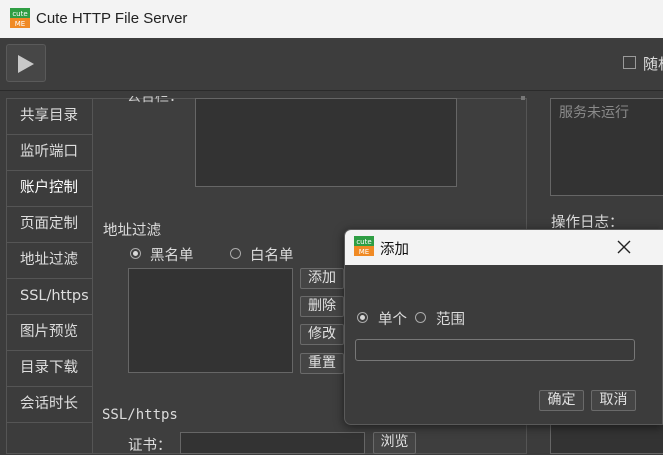 This screenshot has width=663, height=455. Describe the element at coordinates (49, 153) in the screenshot. I see `sidebar-item-listen-port: 监听端口` at that location.